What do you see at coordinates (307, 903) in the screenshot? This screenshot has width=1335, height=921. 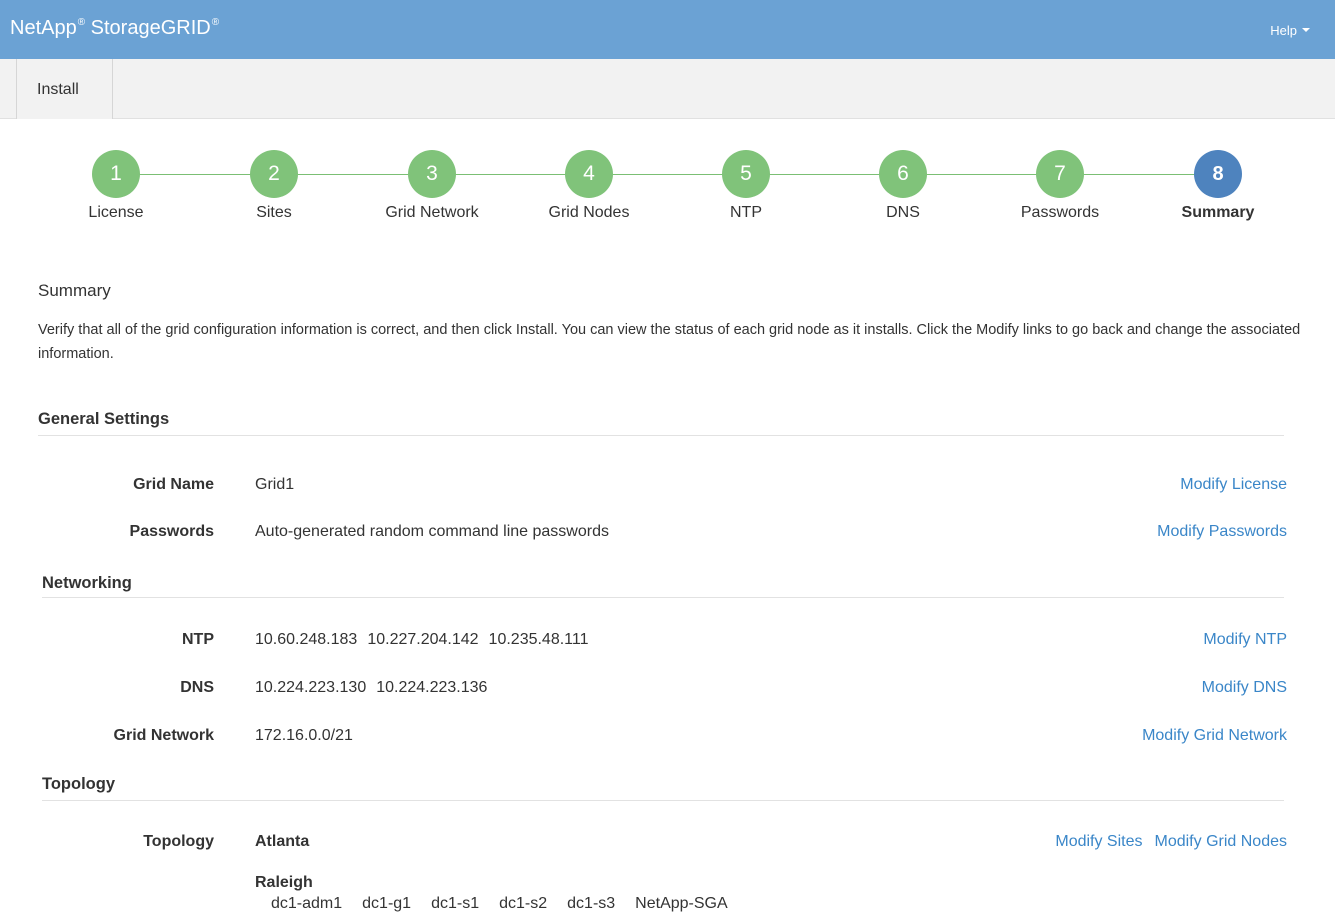 I see `grid-node: dc1-adm1` at bounding box center [307, 903].